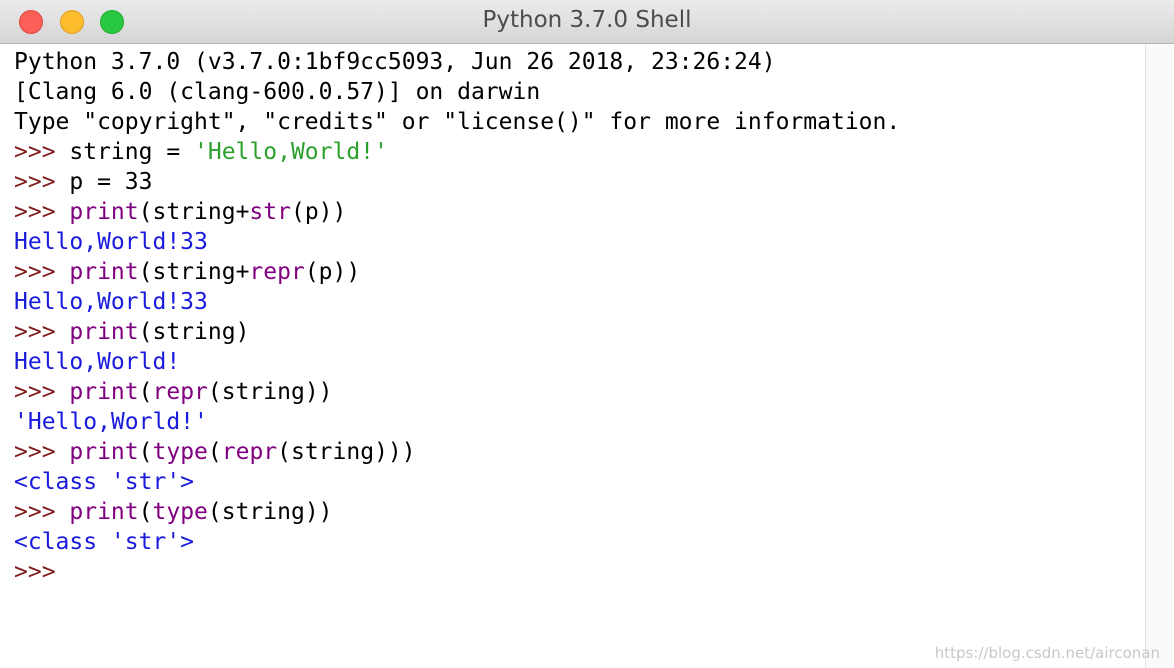 The width and height of the screenshot is (1174, 668). I want to click on console-line: >>>, so click(579, 572).